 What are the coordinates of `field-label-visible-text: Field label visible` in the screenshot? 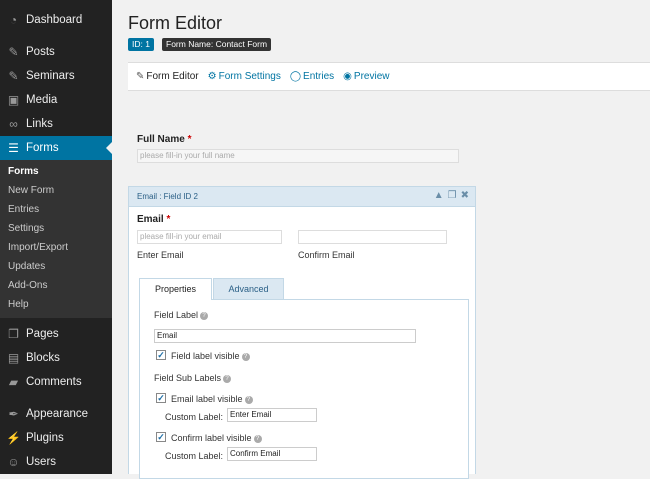 It's located at (205, 356).